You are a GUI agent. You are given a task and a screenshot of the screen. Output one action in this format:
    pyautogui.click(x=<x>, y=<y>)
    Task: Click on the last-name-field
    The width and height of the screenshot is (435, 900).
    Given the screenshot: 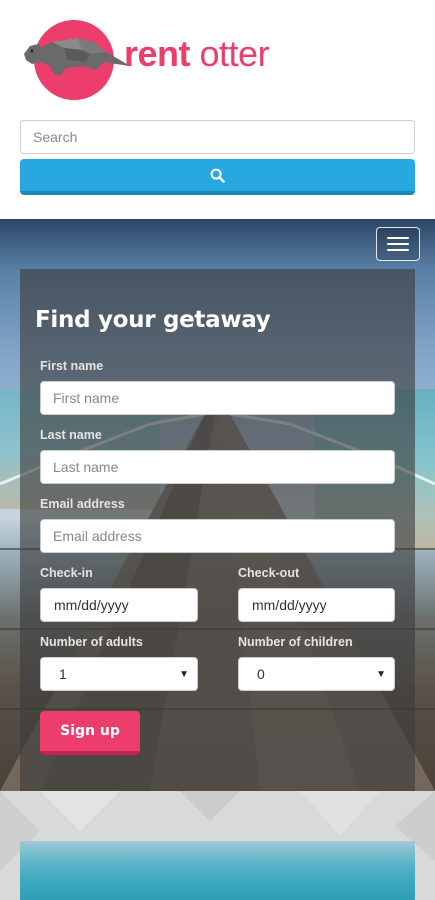 What is the action you would take?
    pyautogui.click(x=217, y=467)
    